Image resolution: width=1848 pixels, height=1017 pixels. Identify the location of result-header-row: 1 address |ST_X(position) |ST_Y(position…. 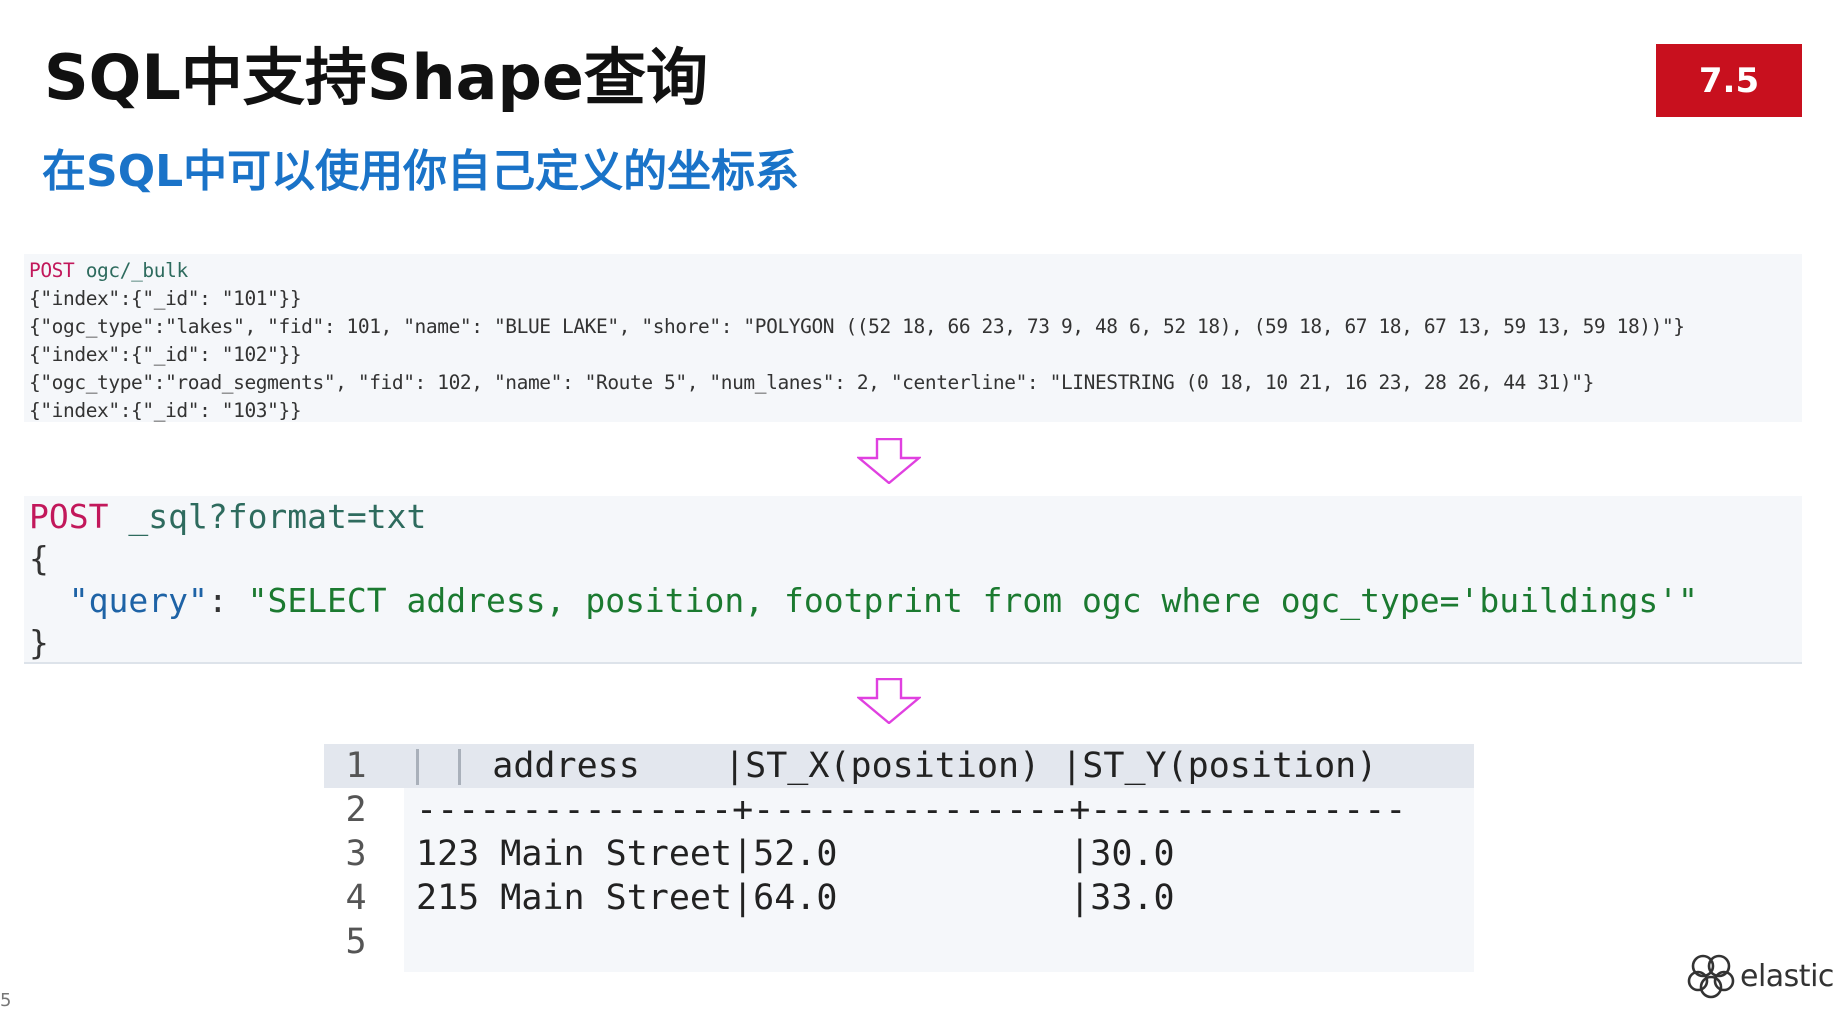
(899, 766).